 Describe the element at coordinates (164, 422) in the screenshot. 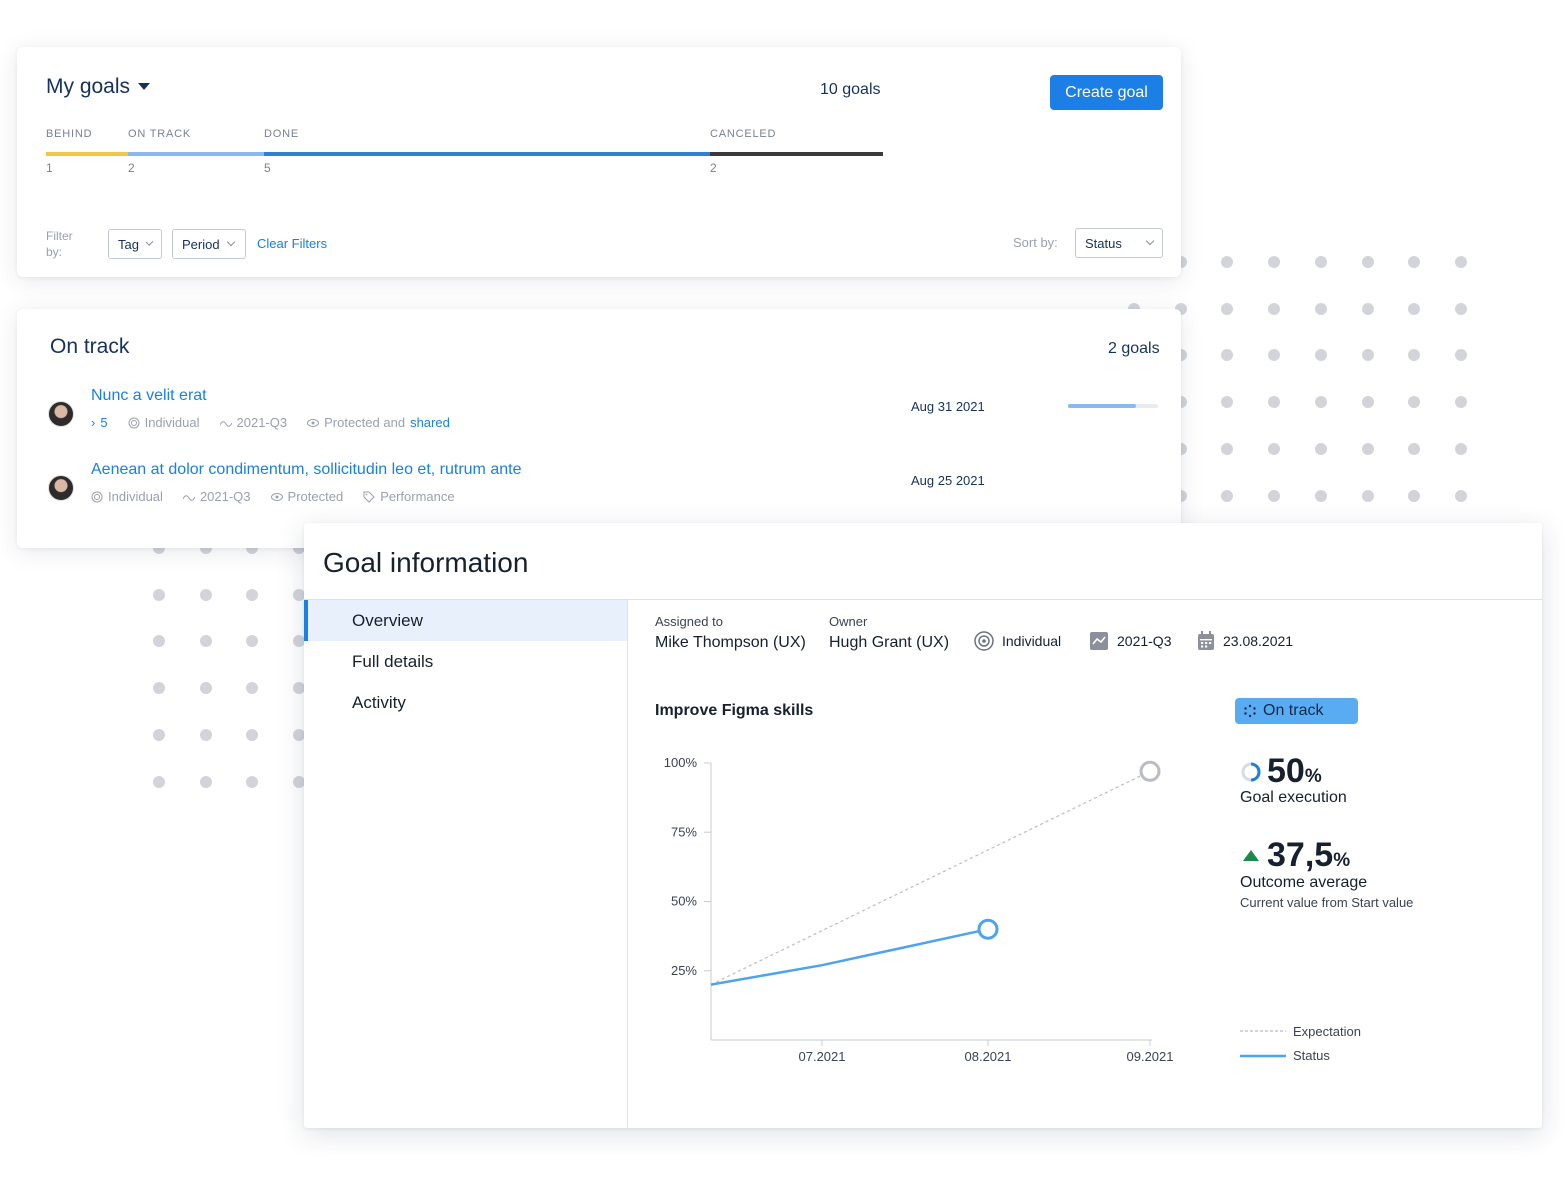

I see `goal-type: Individual` at that location.